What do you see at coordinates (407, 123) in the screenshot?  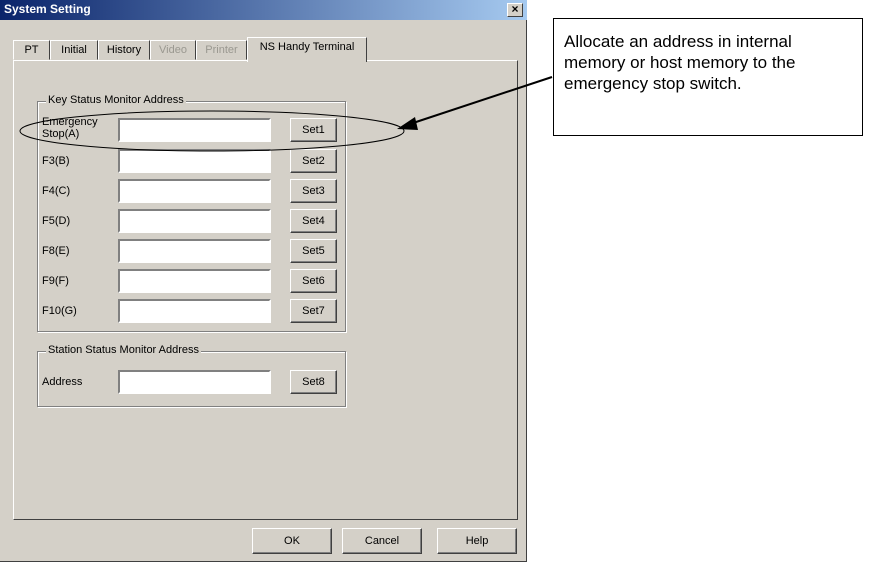 I see `callout-arrowhead` at bounding box center [407, 123].